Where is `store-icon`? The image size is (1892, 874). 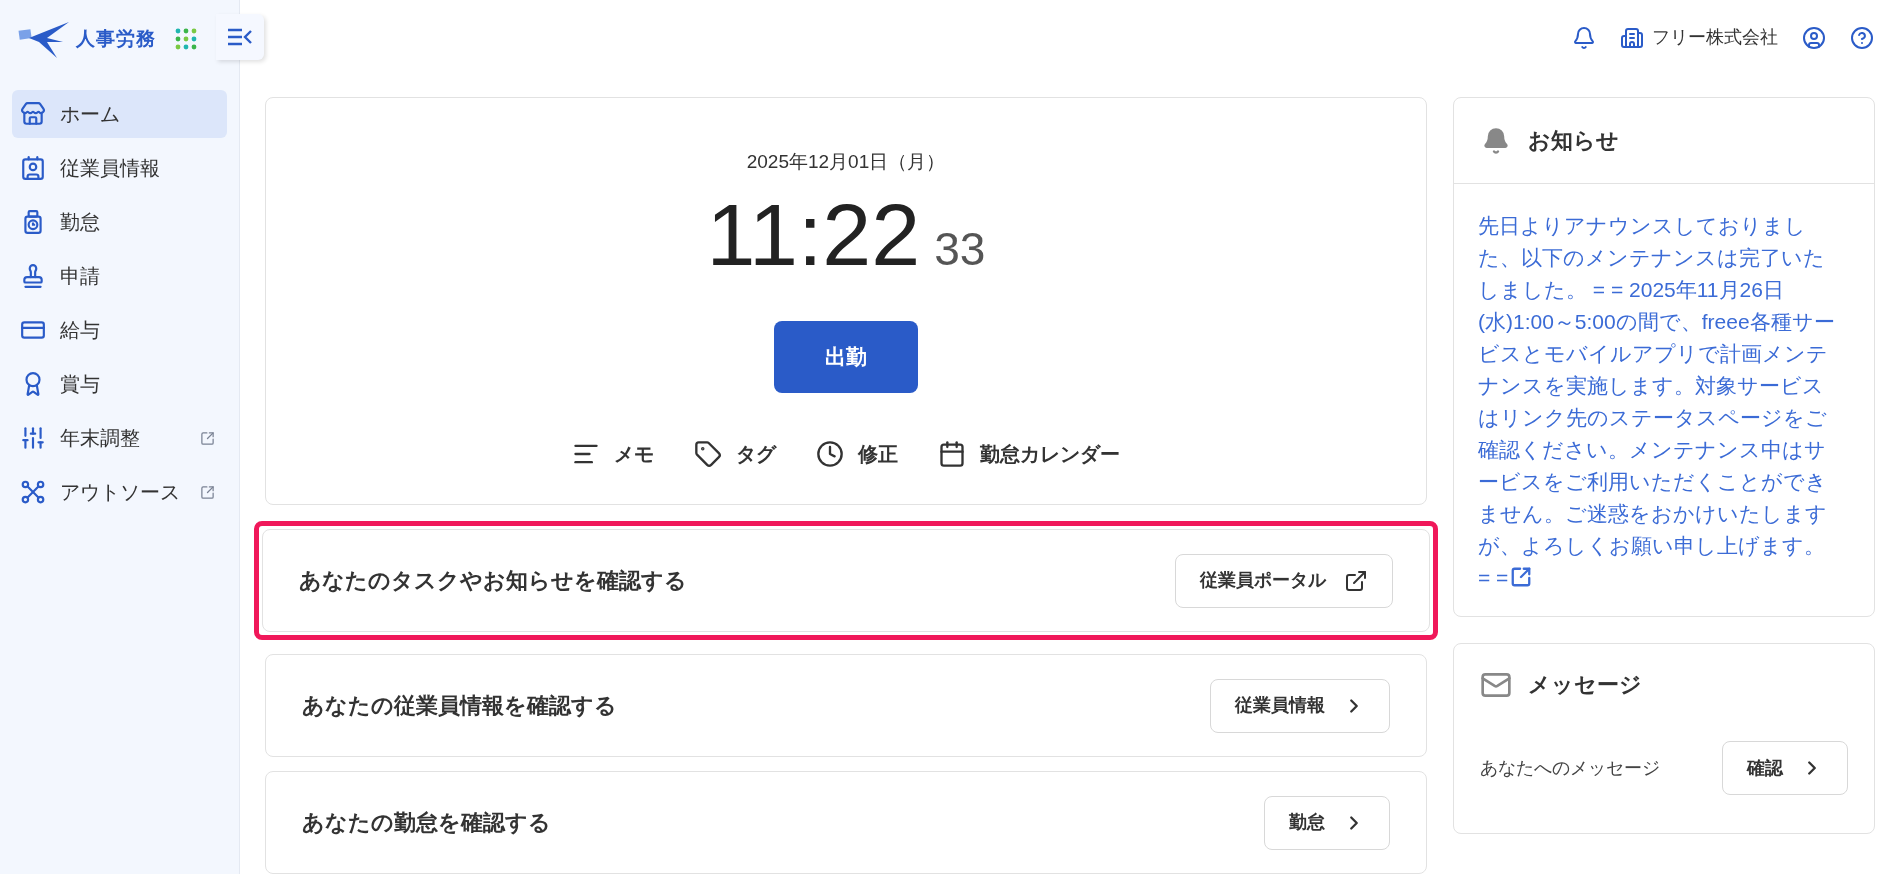 store-icon is located at coordinates (33, 114).